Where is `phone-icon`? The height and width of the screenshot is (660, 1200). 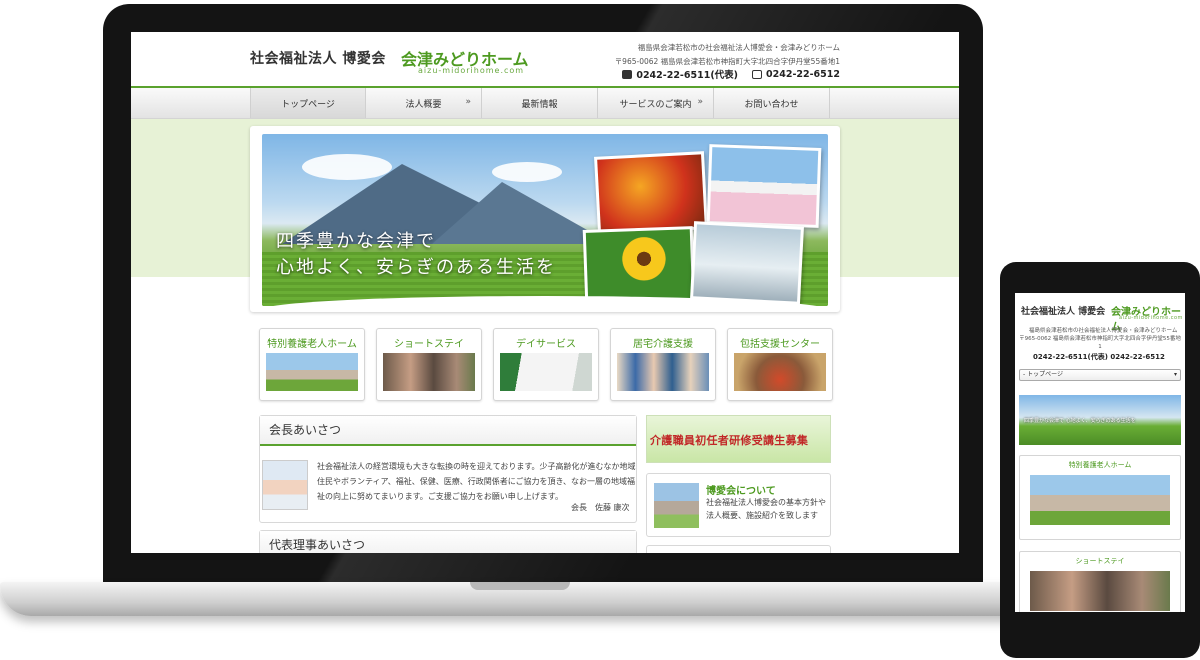 phone-icon is located at coordinates (627, 74).